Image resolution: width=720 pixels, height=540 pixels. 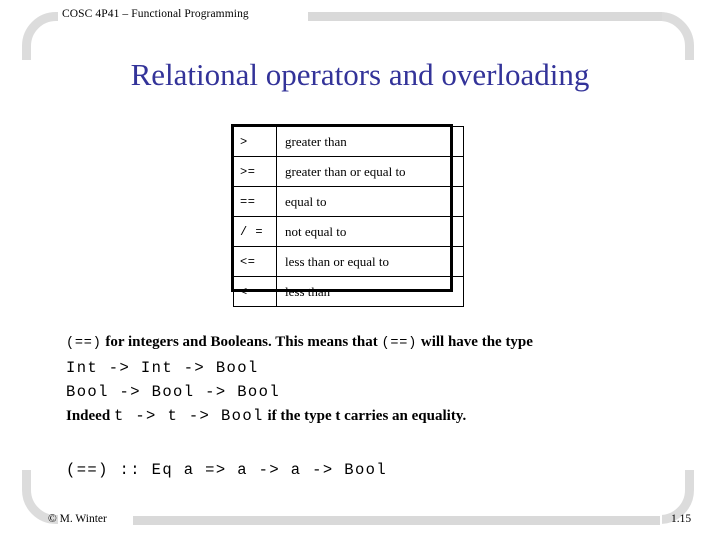 I want to click on header-decorative-bar, so click(x=485, y=16).